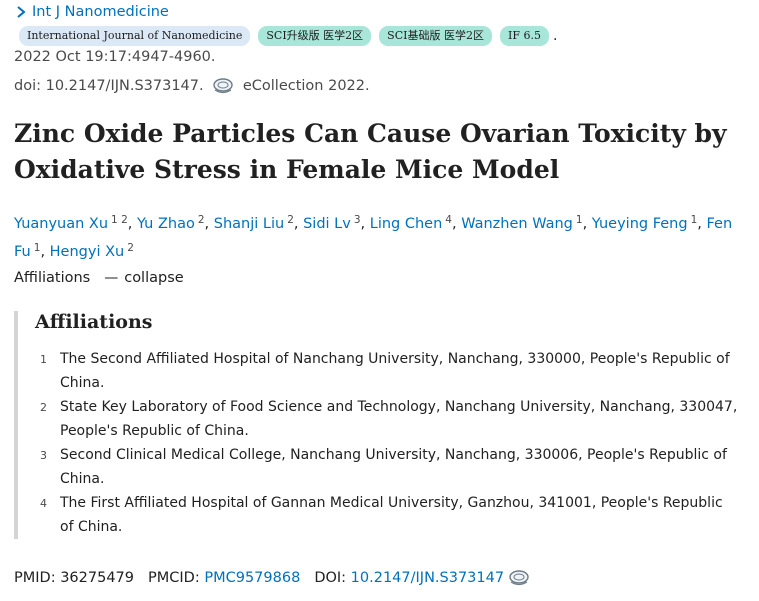  Describe the element at coordinates (517, 224) in the screenshot. I see `author-link: Wanzhen Wang` at that location.